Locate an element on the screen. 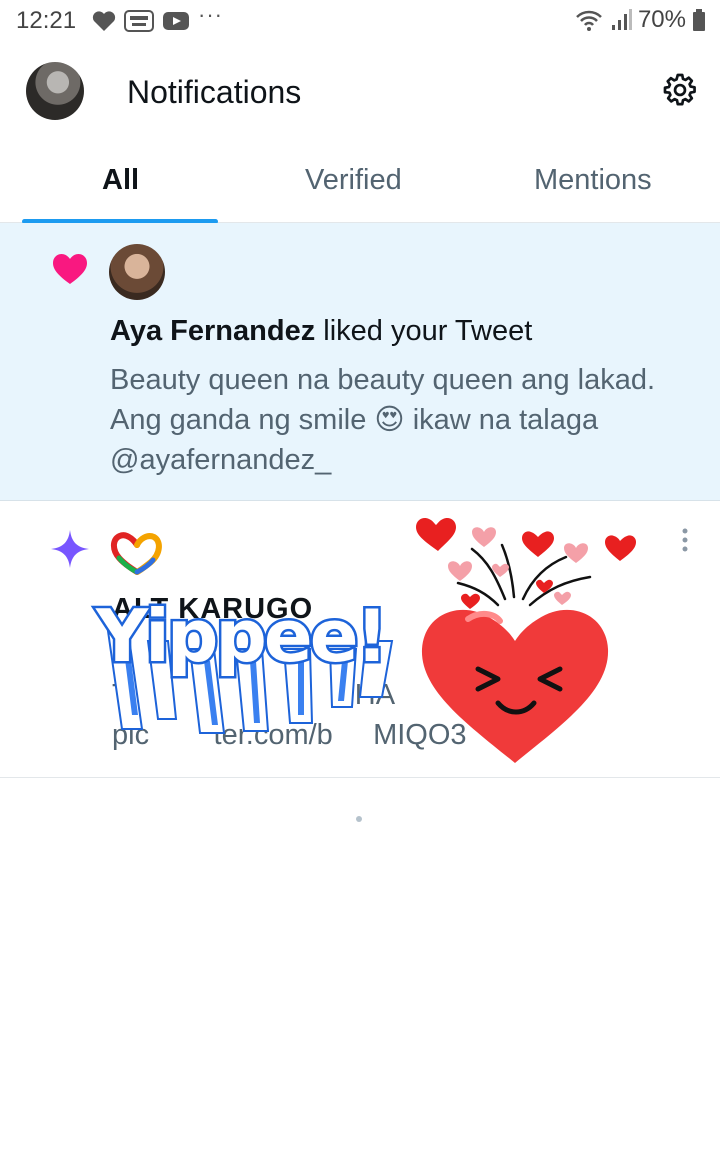 The width and height of the screenshot is (720, 1169). profile-avatar is located at coordinates (55, 91).